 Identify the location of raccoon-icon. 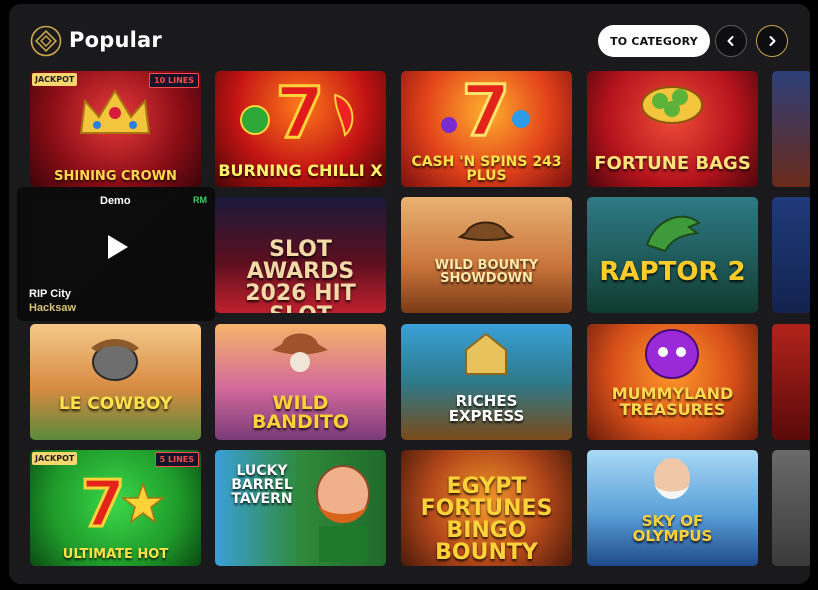
(115, 360).